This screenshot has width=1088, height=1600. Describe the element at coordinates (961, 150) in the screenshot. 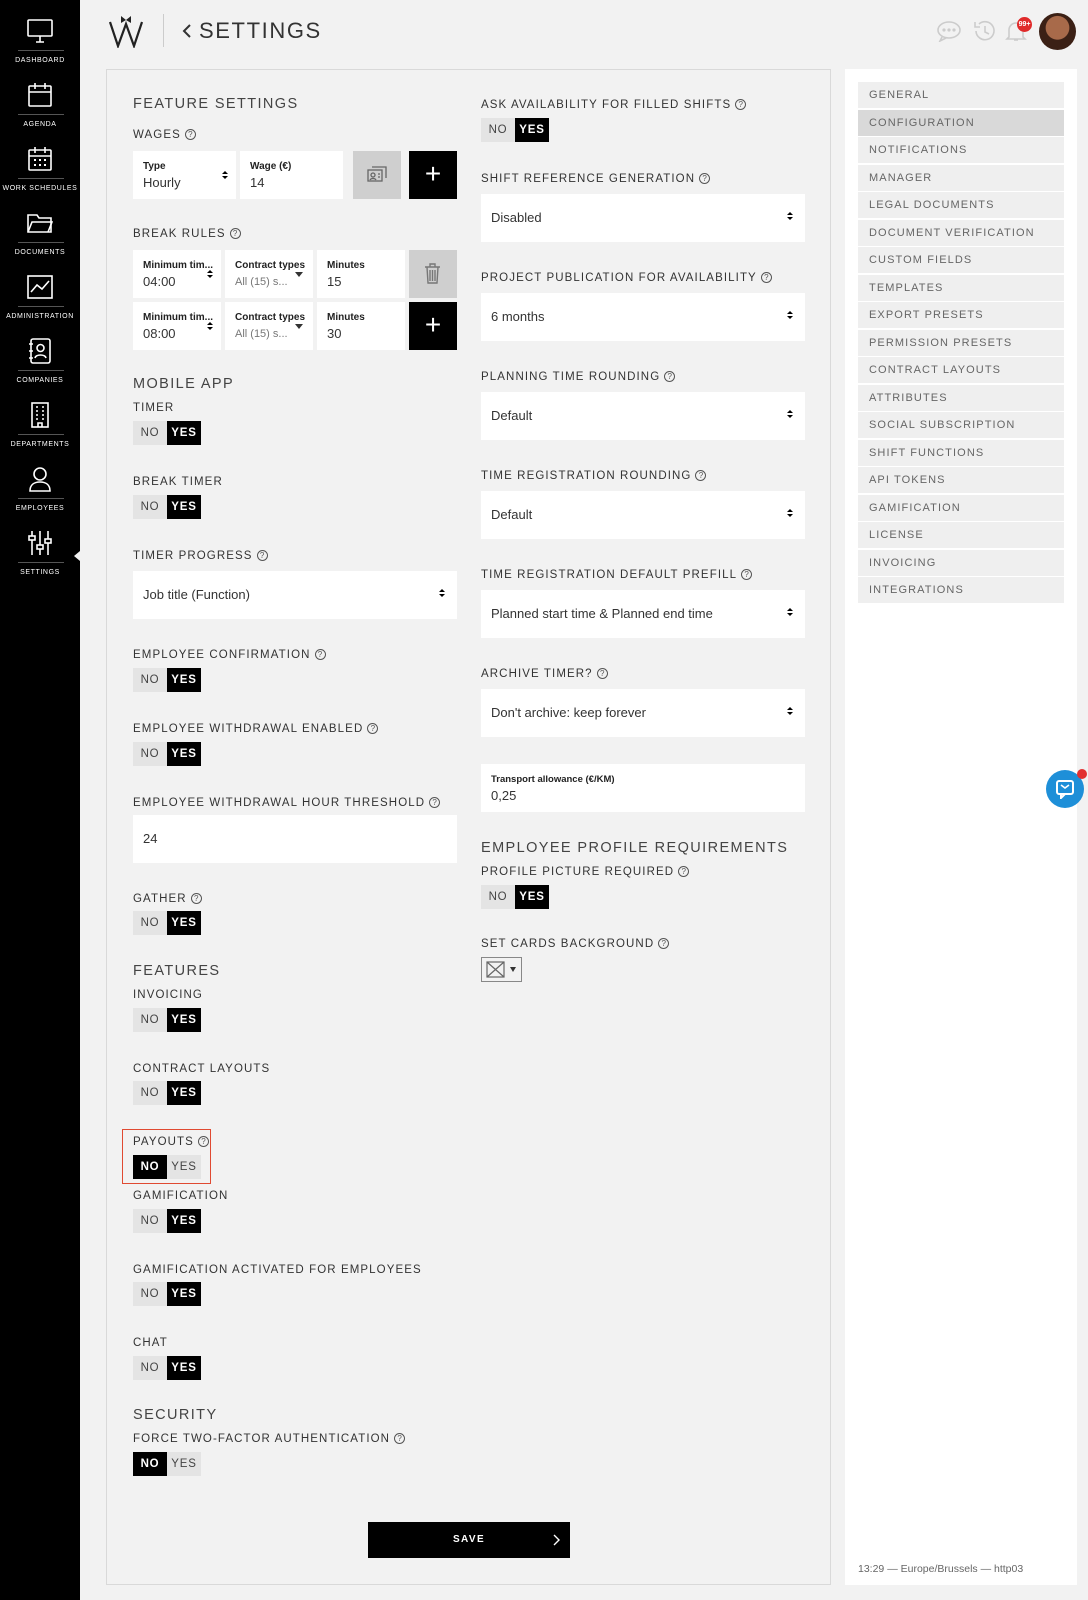

I see `side-menu-item-notifications: NOTIFICATIONS` at that location.